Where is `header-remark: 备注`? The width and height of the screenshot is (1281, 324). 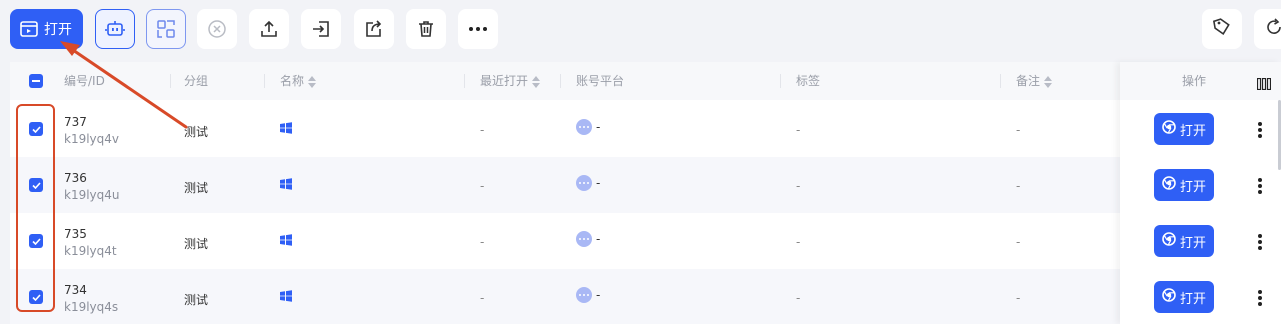
header-remark: 备注 is located at coordinates (1034, 81).